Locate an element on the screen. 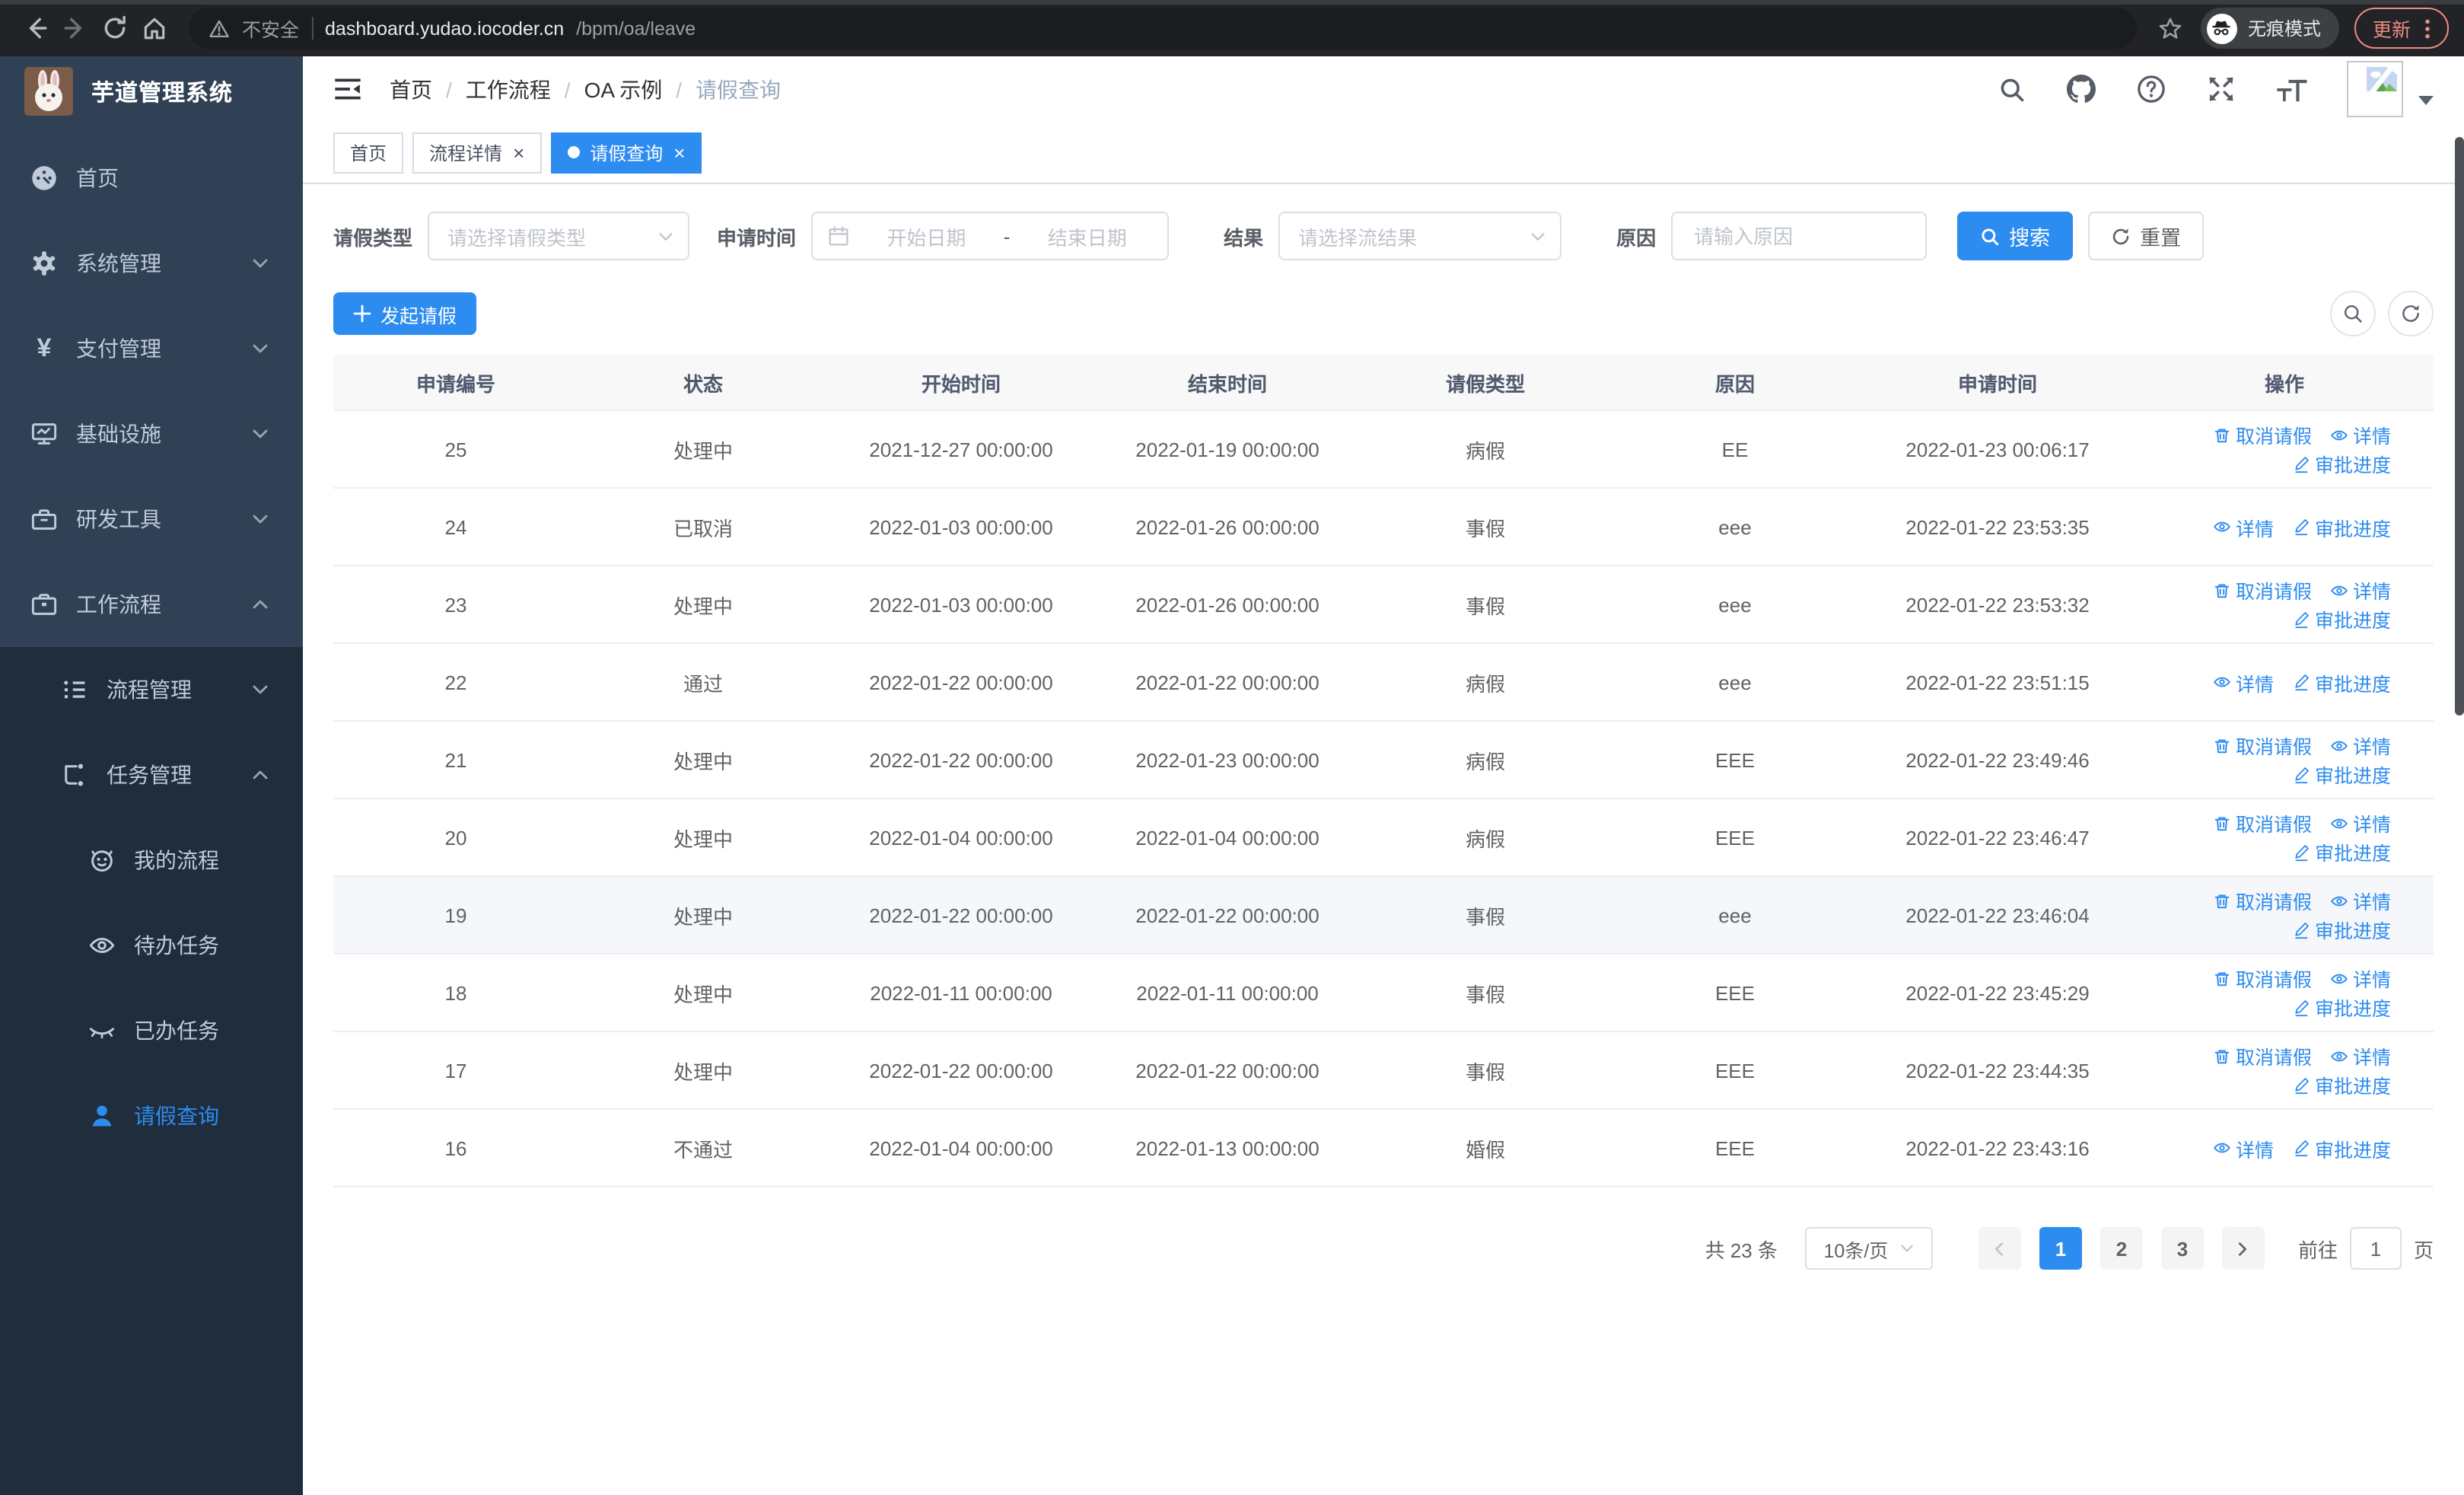 The image size is (2464, 1495). fullscreen-icon is located at coordinates (2221, 90).